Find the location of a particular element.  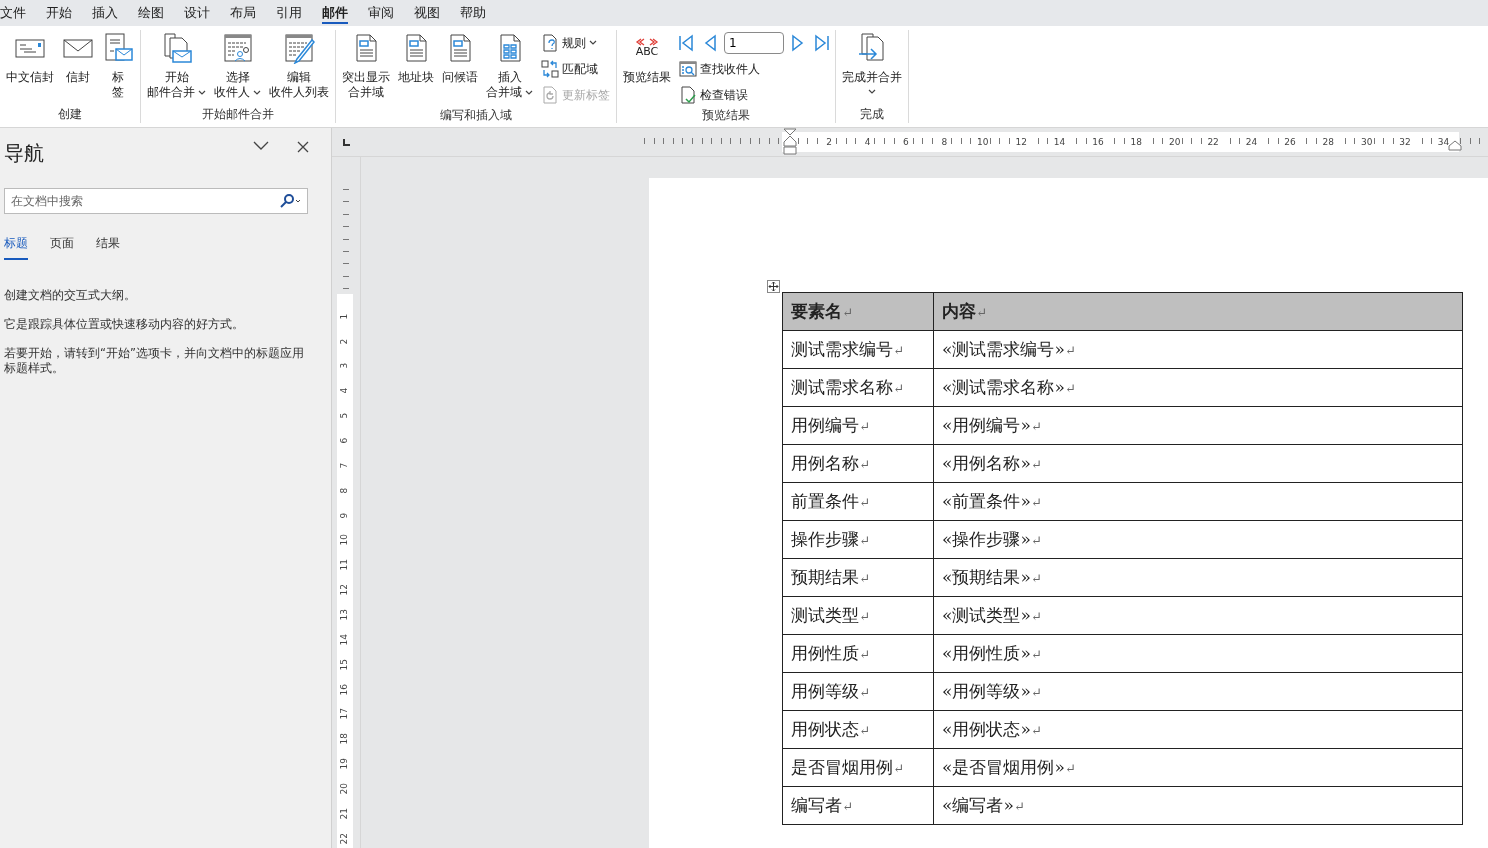

table-cell: 用例状态↵ is located at coordinates (858, 729).